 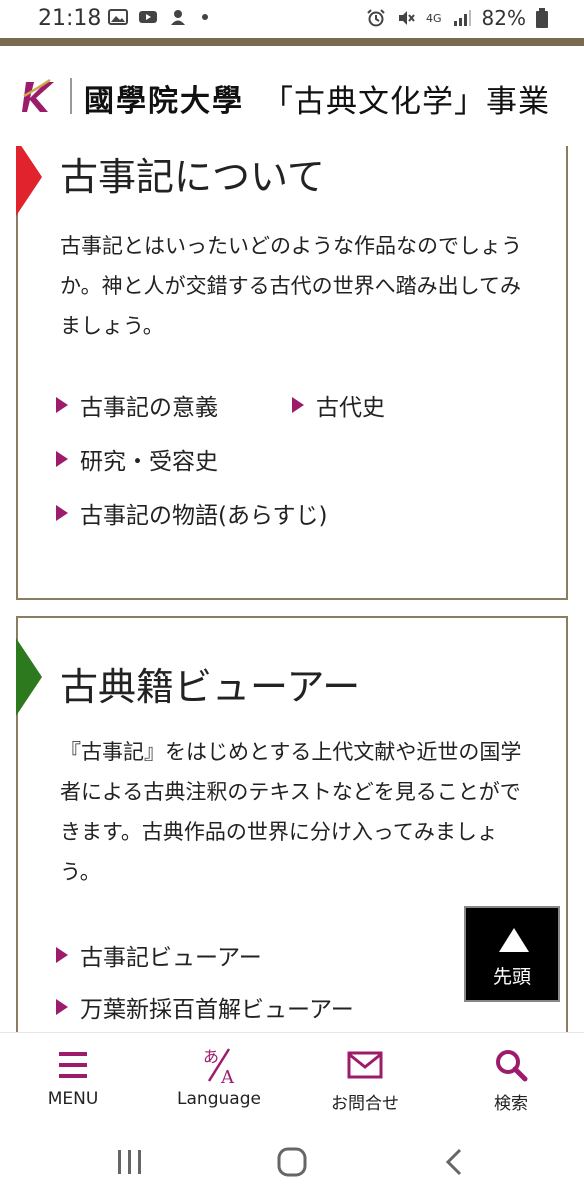 I want to click on link-kojiki-story: 古事記の物語(あらすじ), so click(x=192, y=513).